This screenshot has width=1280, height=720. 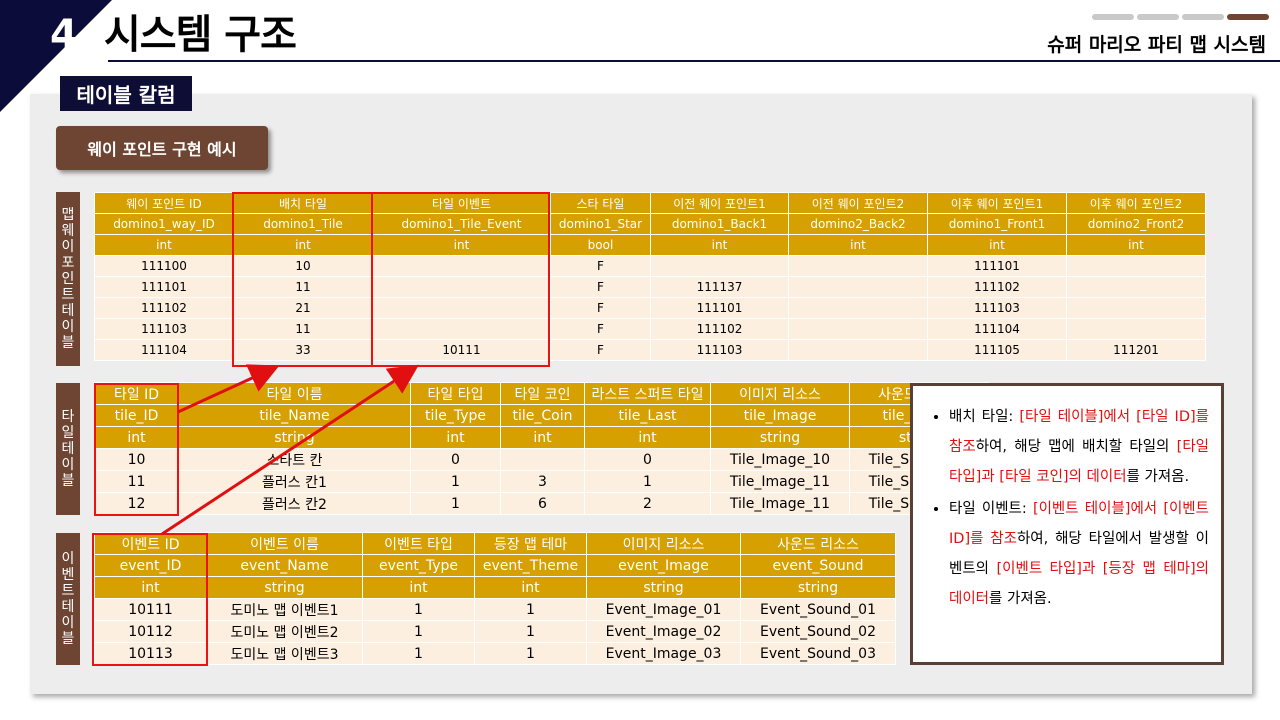 I want to click on table-cell: event_Name, so click(x=284, y=565).